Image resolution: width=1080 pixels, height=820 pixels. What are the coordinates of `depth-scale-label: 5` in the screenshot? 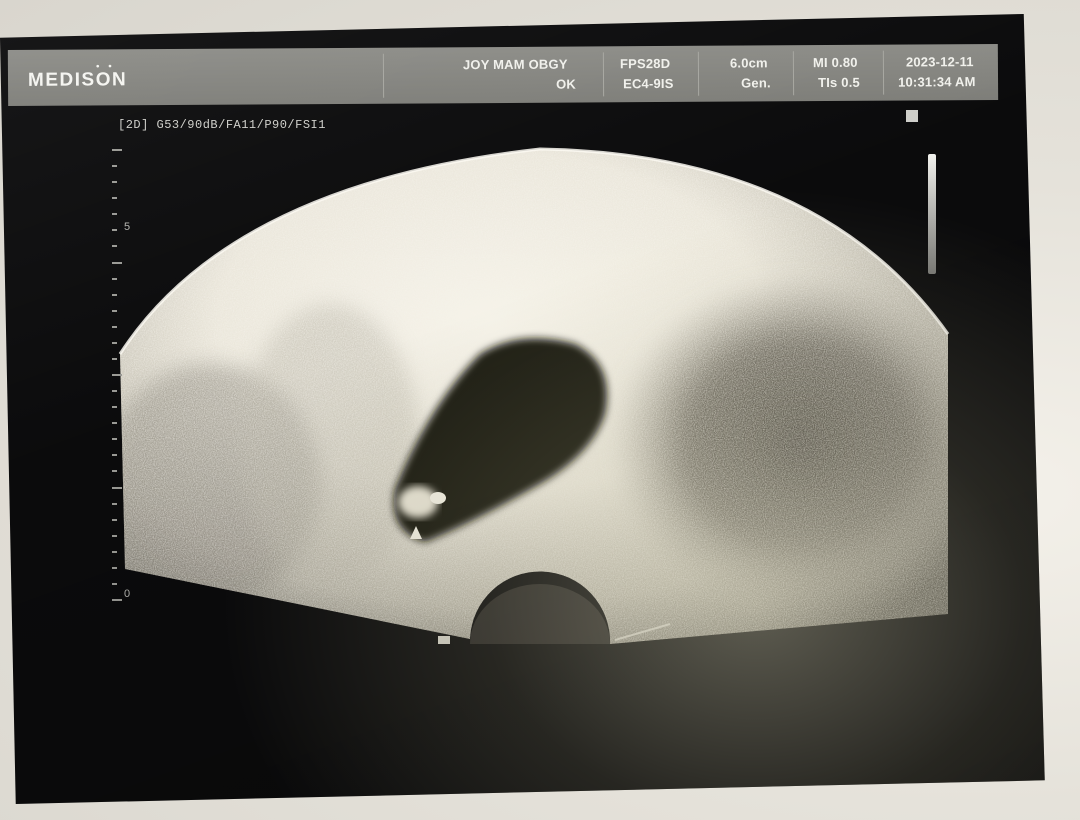 It's located at (127, 227).